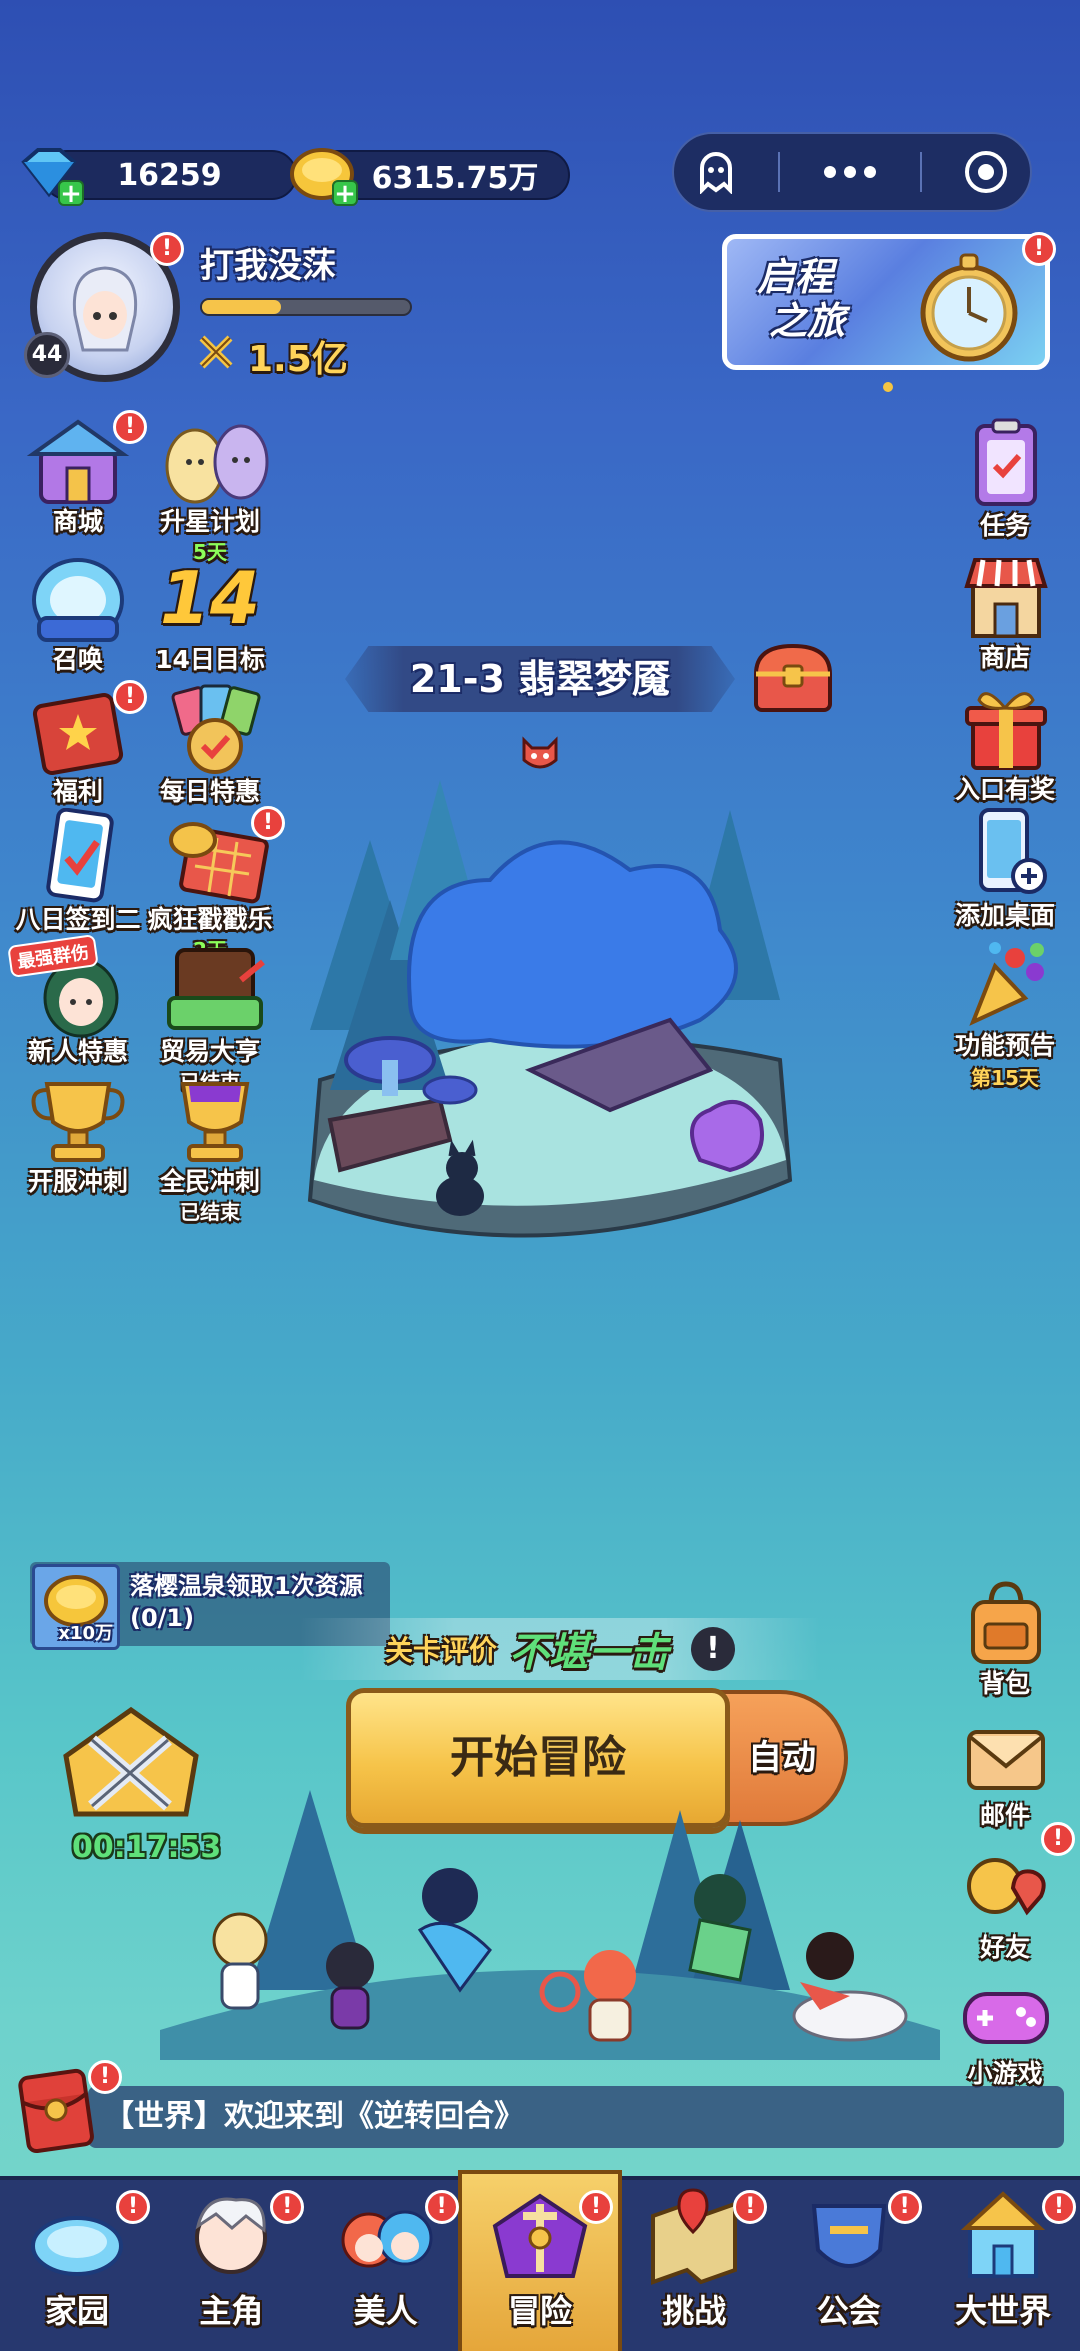 Image resolution: width=1080 pixels, height=2351 pixels. I want to click on add-gems-icon: +, so click(71, 193).